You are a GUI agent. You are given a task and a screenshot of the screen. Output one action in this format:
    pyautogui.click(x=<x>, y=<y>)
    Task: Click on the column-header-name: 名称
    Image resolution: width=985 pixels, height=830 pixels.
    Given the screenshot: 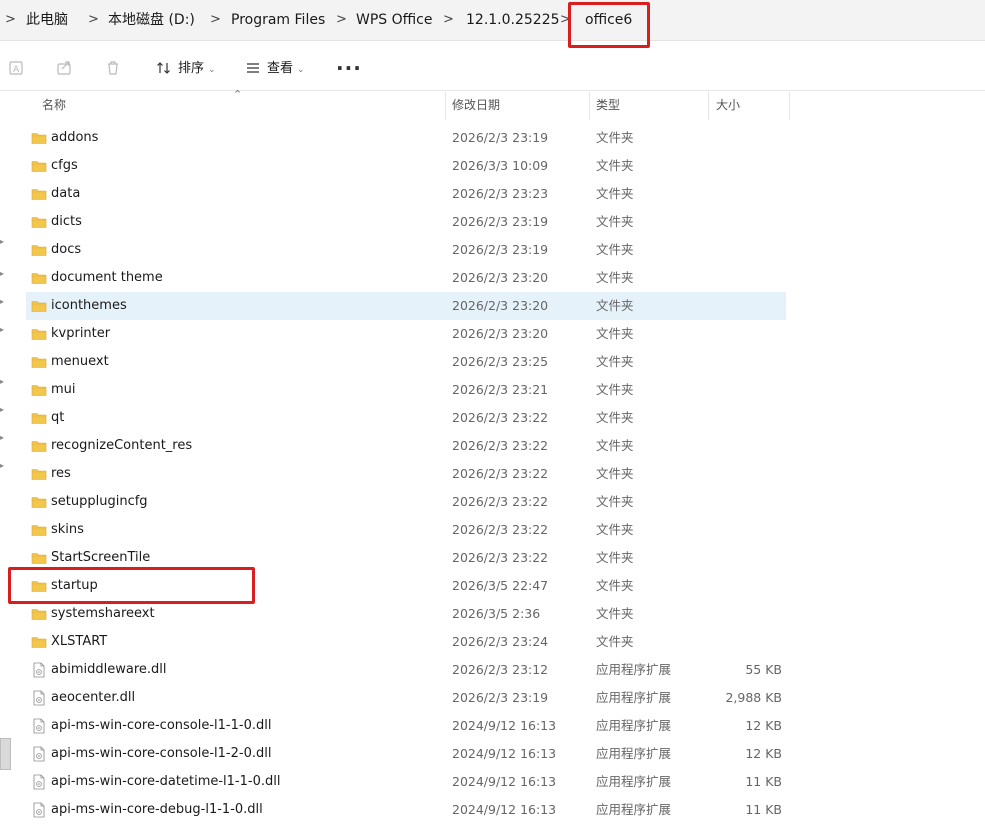 What is the action you would take?
    pyautogui.click(x=54, y=106)
    